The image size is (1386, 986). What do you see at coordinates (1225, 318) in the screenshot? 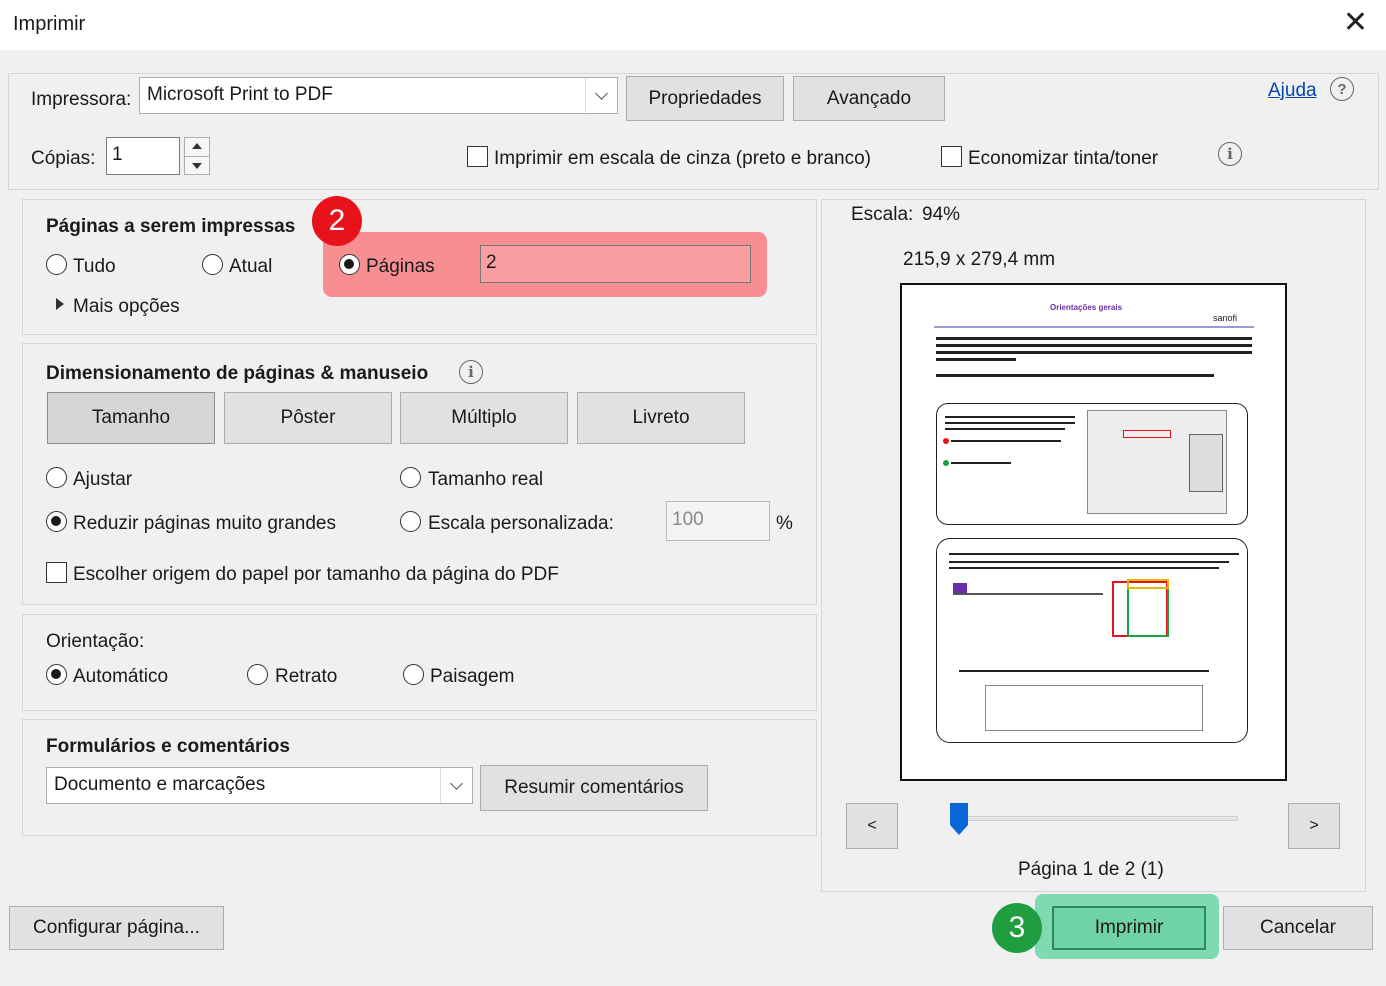
I see `preview-doc-brand: sanofi` at bounding box center [1225, 318].